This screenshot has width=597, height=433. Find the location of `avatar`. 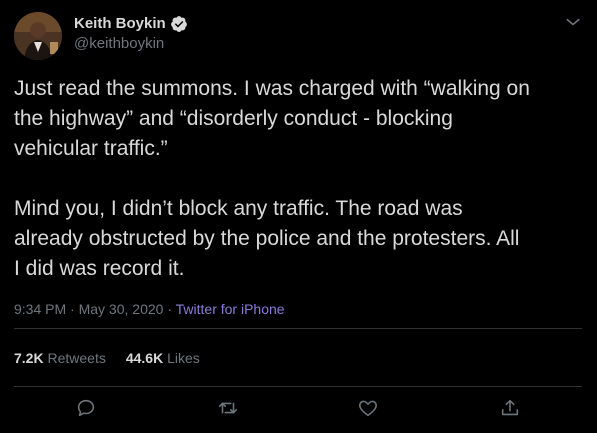

avatar is located at coordinates (38, 36).